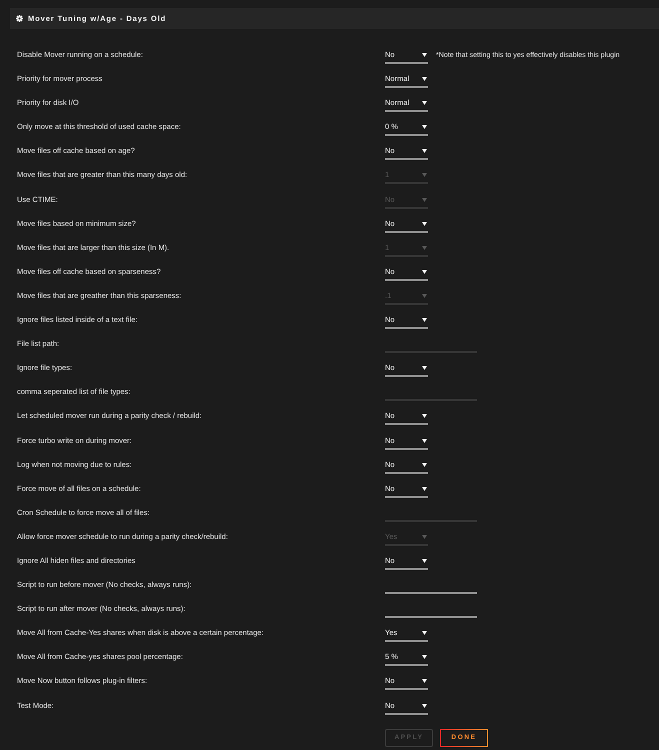 The height and width of the screenshot is (750, 659). I want to click on gear-icon, so click(19, 18).